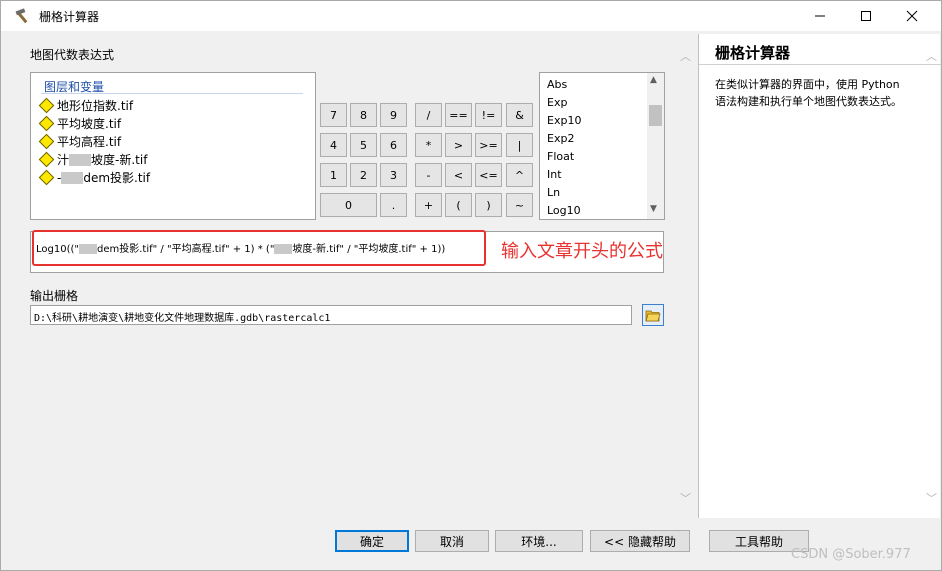 This screenshot has width=942, height=571. What do you see at coordinates (172, 93) in the screenshot?
I see `layers-divider` at bounding box center [172, 93].